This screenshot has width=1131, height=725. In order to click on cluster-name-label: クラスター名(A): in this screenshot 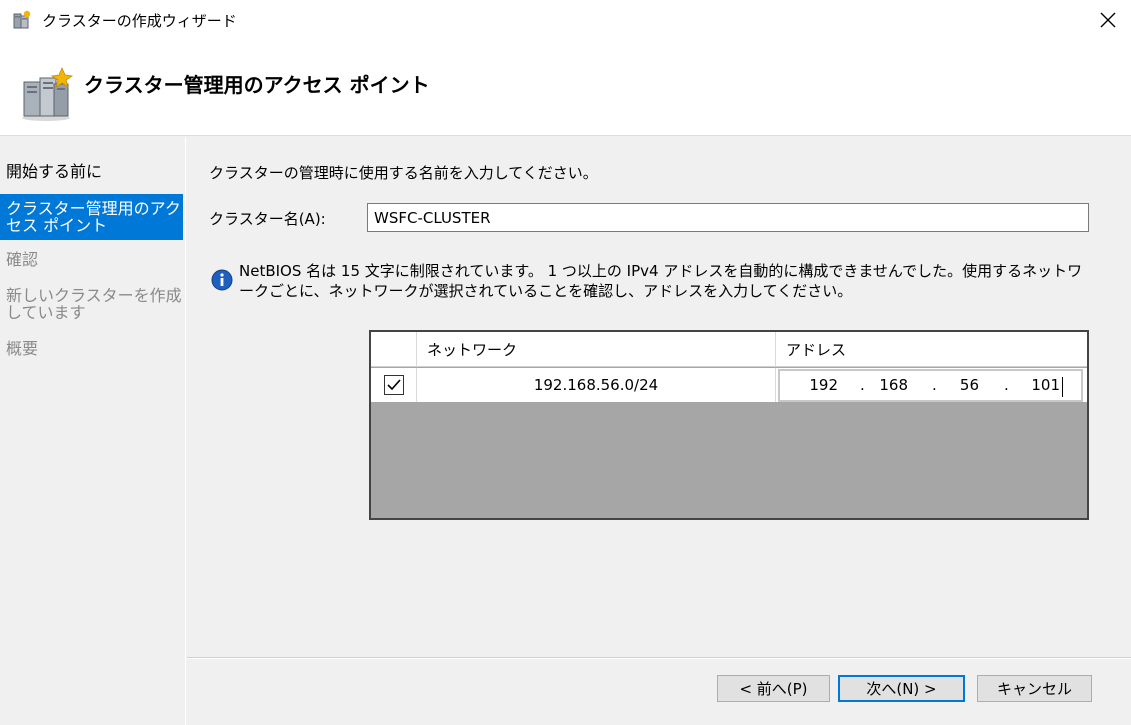, I will do `click(267, 219)`.